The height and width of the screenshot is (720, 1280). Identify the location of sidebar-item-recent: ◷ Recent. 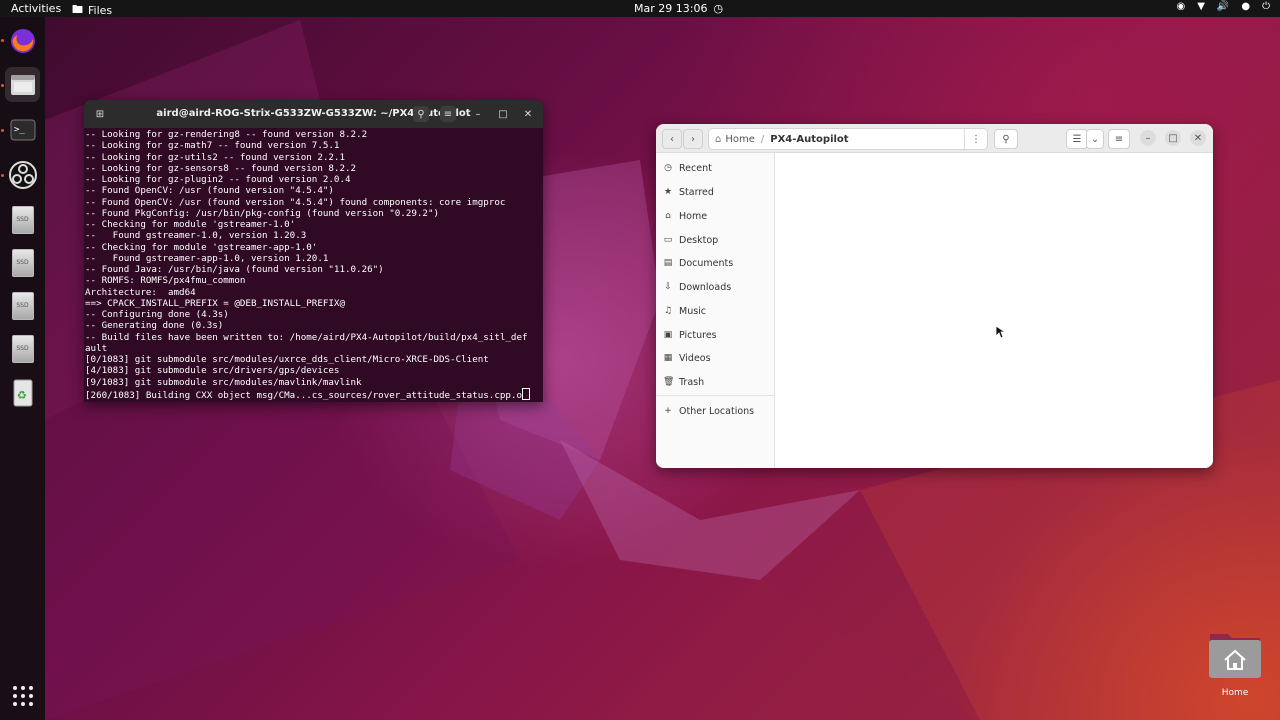
(687, 168).